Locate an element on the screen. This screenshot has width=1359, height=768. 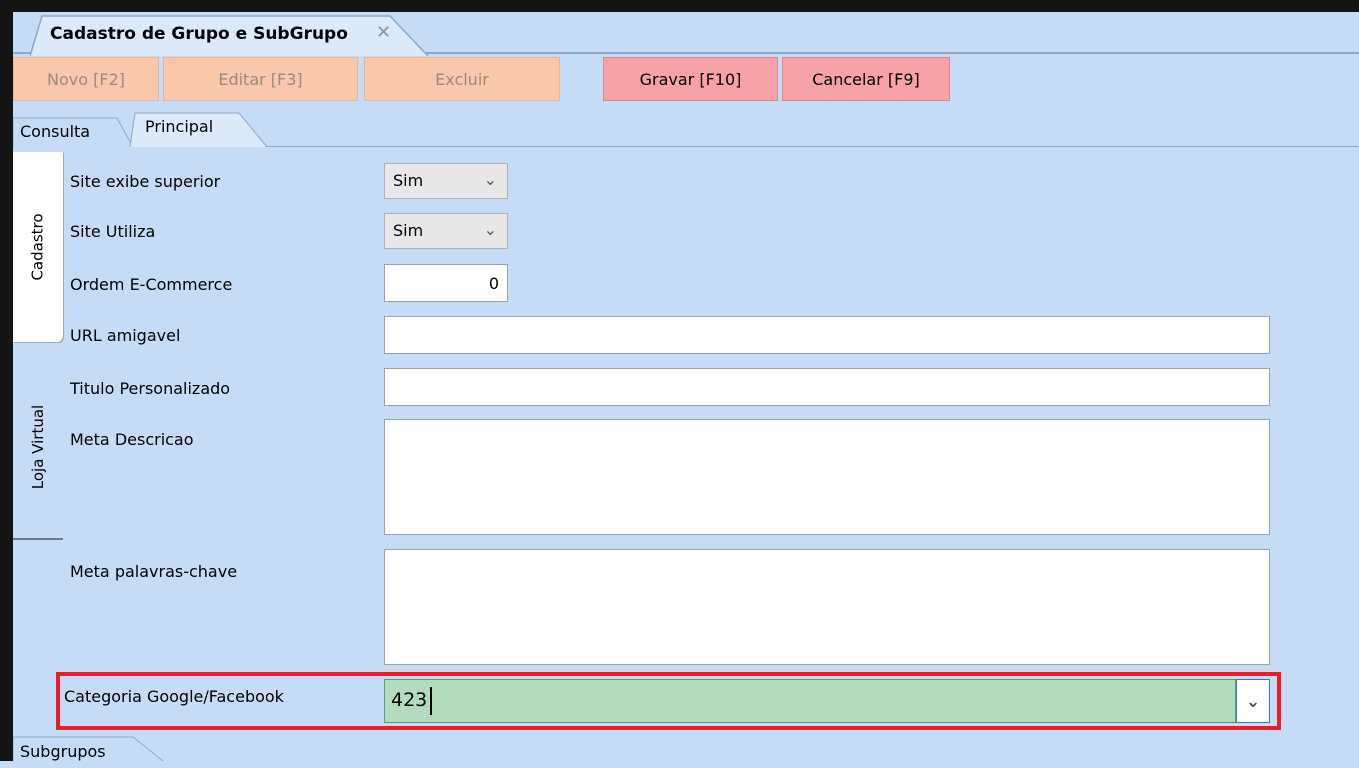
tab-consulta: Consulta is located at coordinates (70, 132).